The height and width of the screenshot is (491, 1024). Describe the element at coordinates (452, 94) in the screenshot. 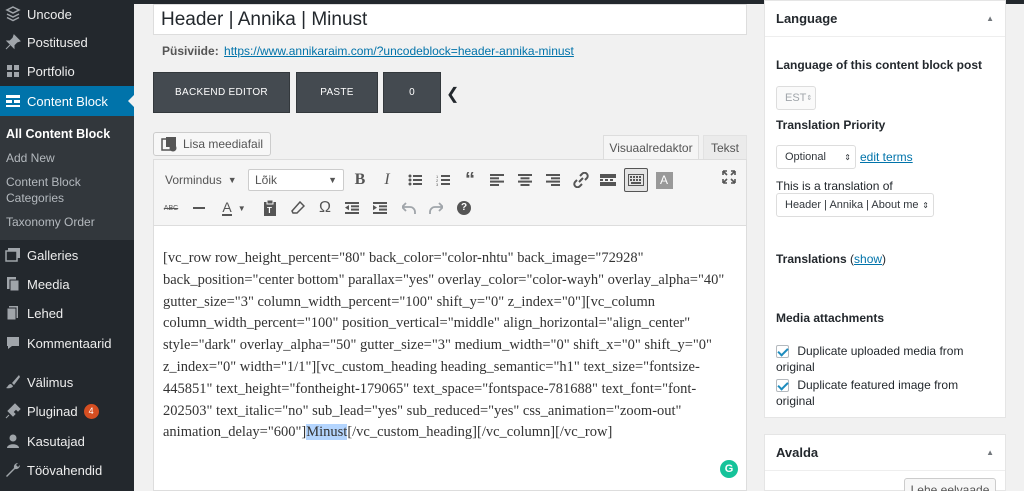

I see `chevron-left-icon: ❮` at that location.